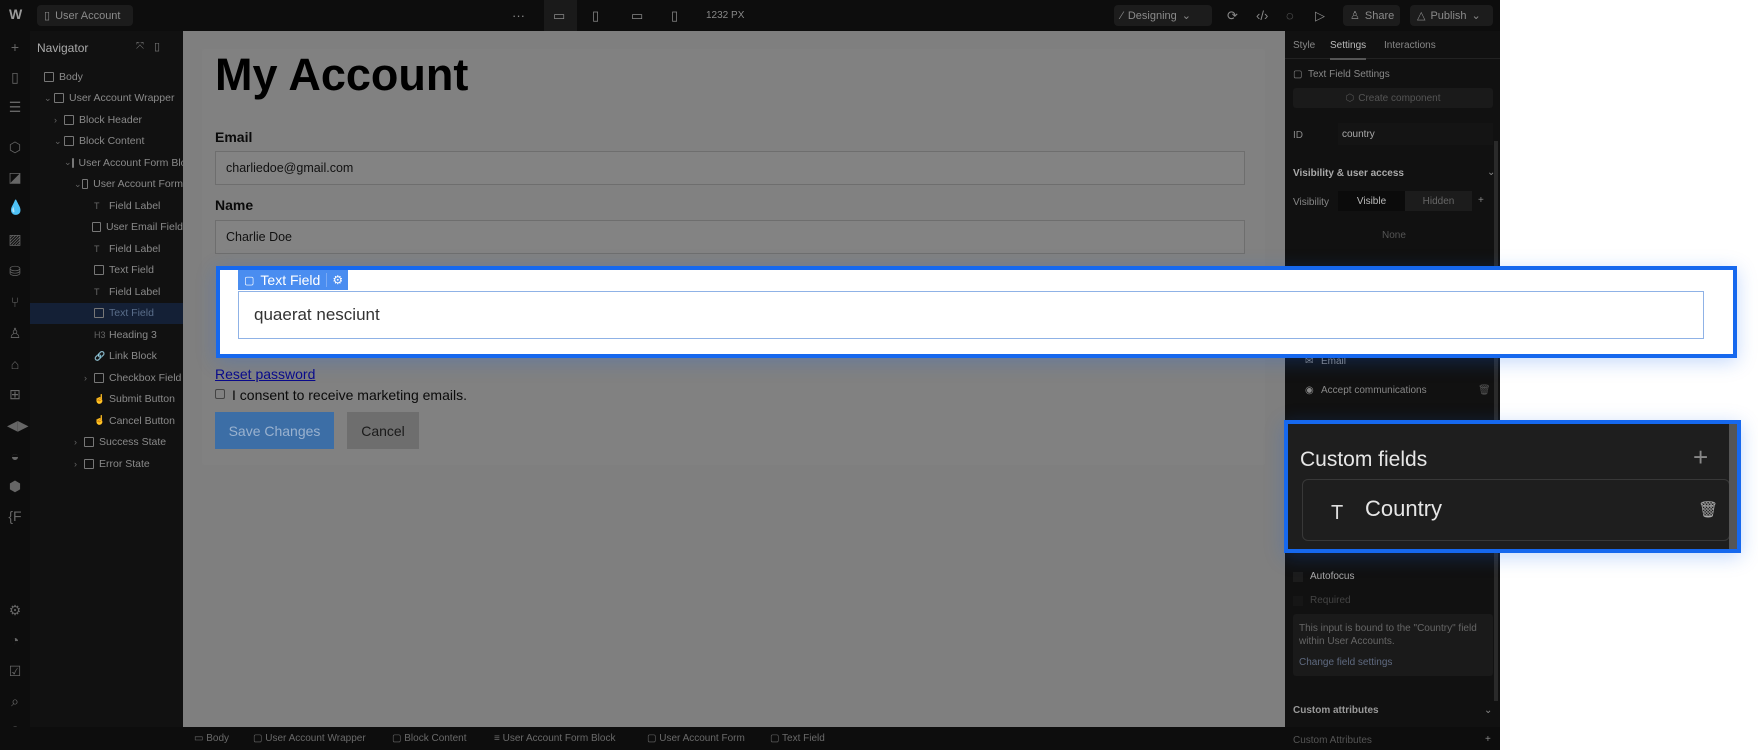 The width and height of the screenshot is (1758, 750). What do you see at coordinates (106, 356) in the screenshot?
I see `navigator-item: 🔗 Link Block` at bounding box center [106, 356].